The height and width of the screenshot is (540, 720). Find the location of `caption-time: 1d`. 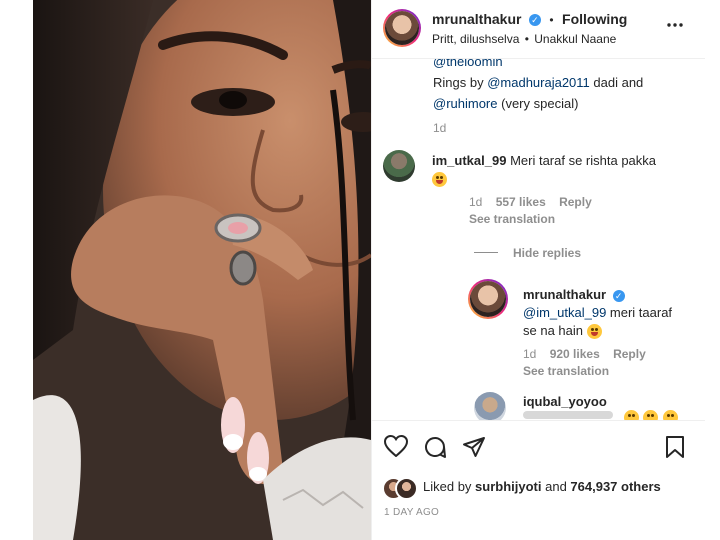

caption-time: 1d is located at coordinates (440, 128).